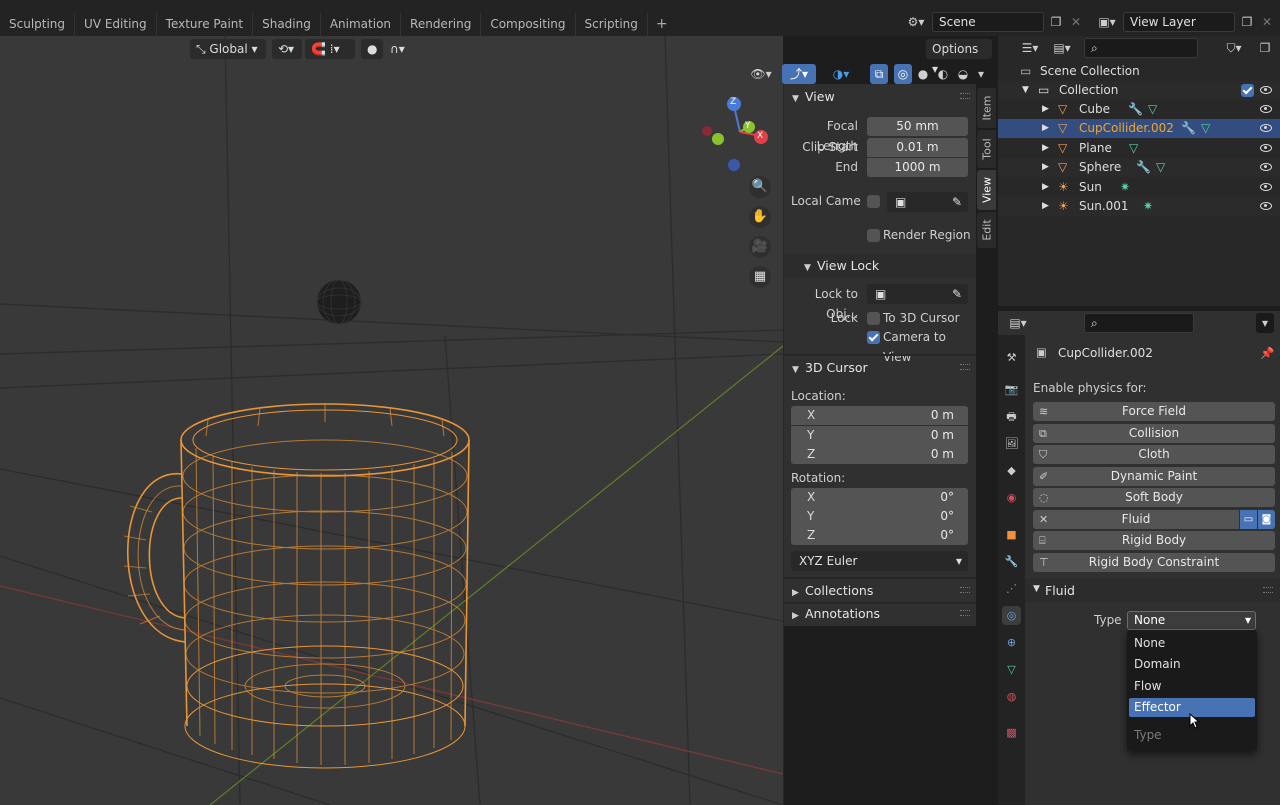 The image size is (1280, 805). Describe the element at coordinates (1247, 90) in the screenshot. I see `collection-include-checkbox` at that location.